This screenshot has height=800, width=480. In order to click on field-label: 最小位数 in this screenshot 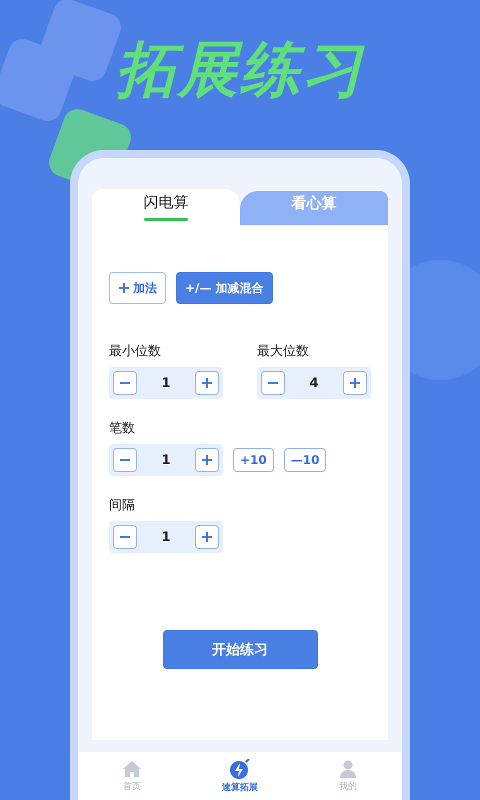, I will do `click(135, 351)`.